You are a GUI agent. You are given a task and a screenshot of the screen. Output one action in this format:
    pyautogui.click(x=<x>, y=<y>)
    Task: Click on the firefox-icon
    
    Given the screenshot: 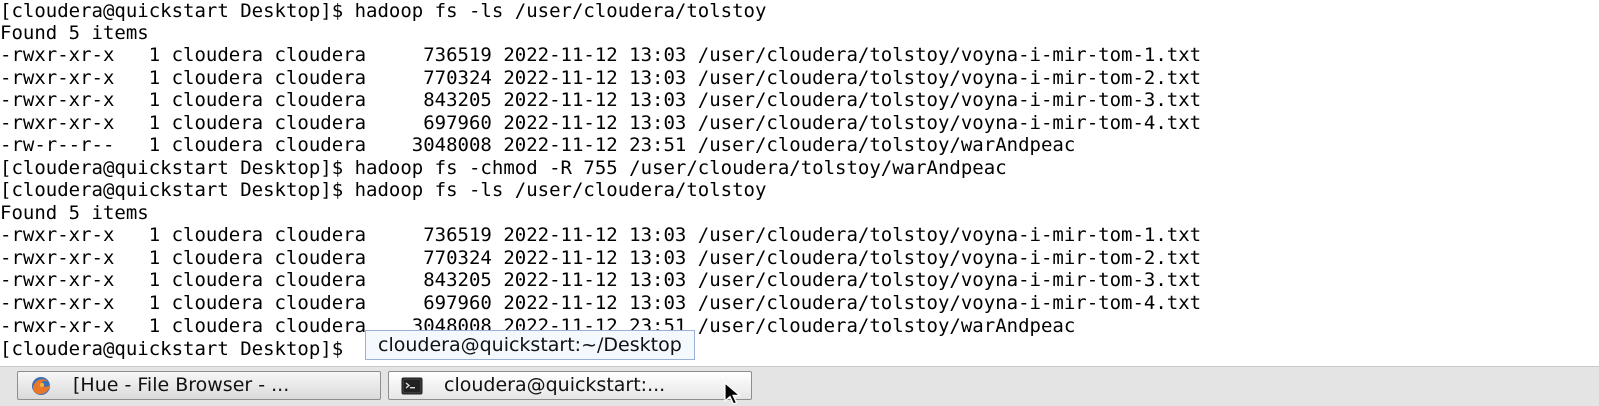 What is the action you would take?
    pyautogui.click(x=41, y=386)
    